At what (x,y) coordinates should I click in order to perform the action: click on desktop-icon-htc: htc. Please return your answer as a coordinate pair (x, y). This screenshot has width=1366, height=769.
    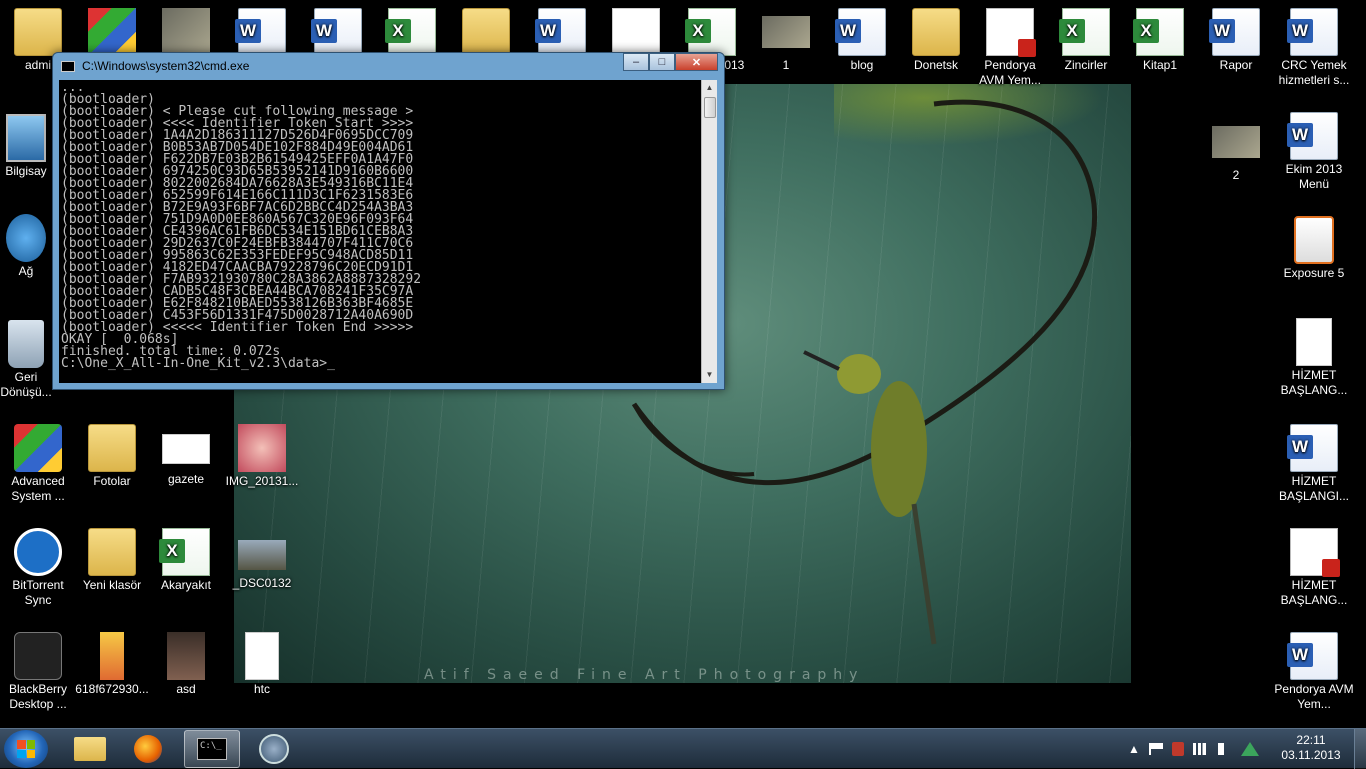
    Looking at the image, I should click on (262, 664).